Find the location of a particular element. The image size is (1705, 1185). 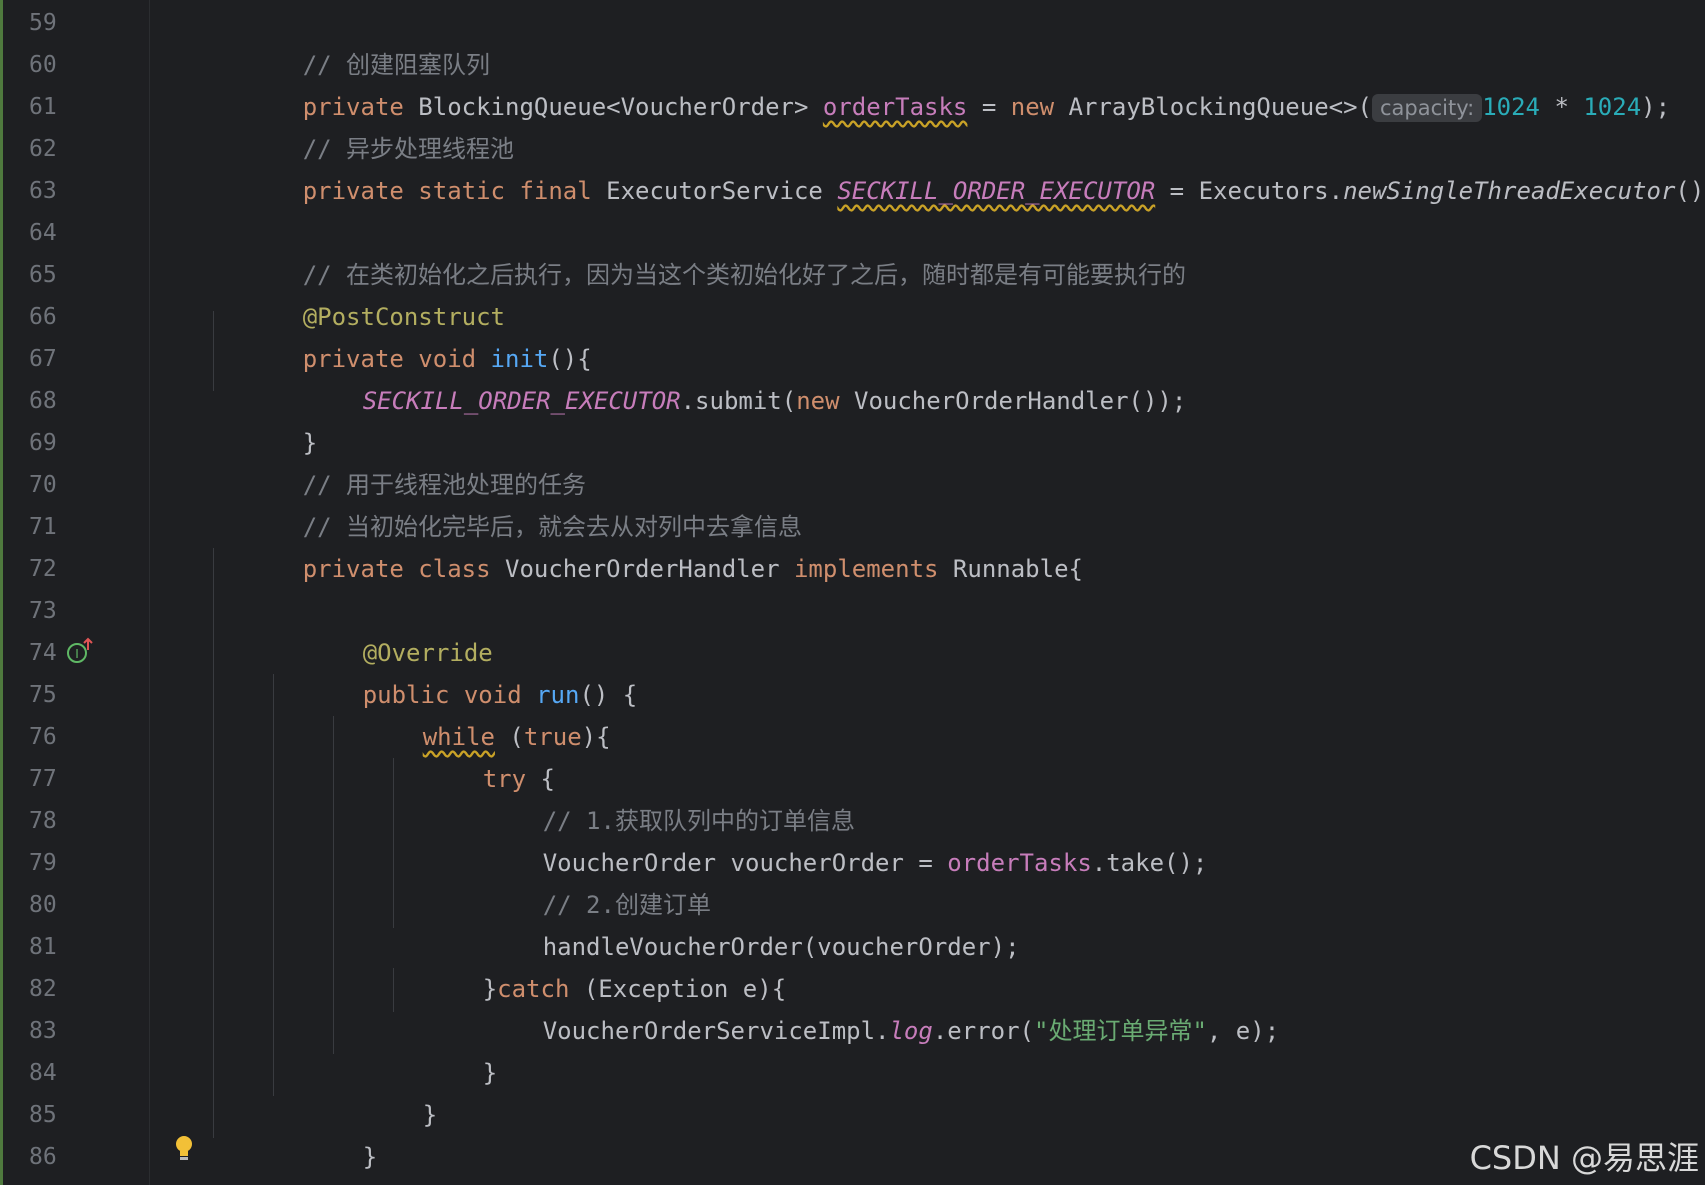

code-line-76: try { is located at coordinates (475, 754).